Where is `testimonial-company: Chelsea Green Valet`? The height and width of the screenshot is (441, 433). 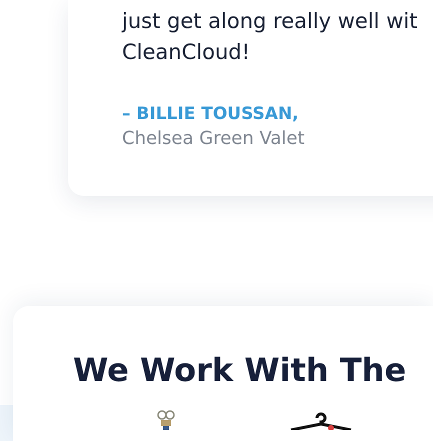
testimonial-company: Chelsea Green Valet is located at coordinates (214, 139).